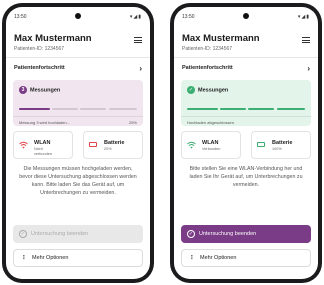 The height and width of the screenshot is (285, 324). I want to click on wlan-status: Verbunden, so click(211, 149).